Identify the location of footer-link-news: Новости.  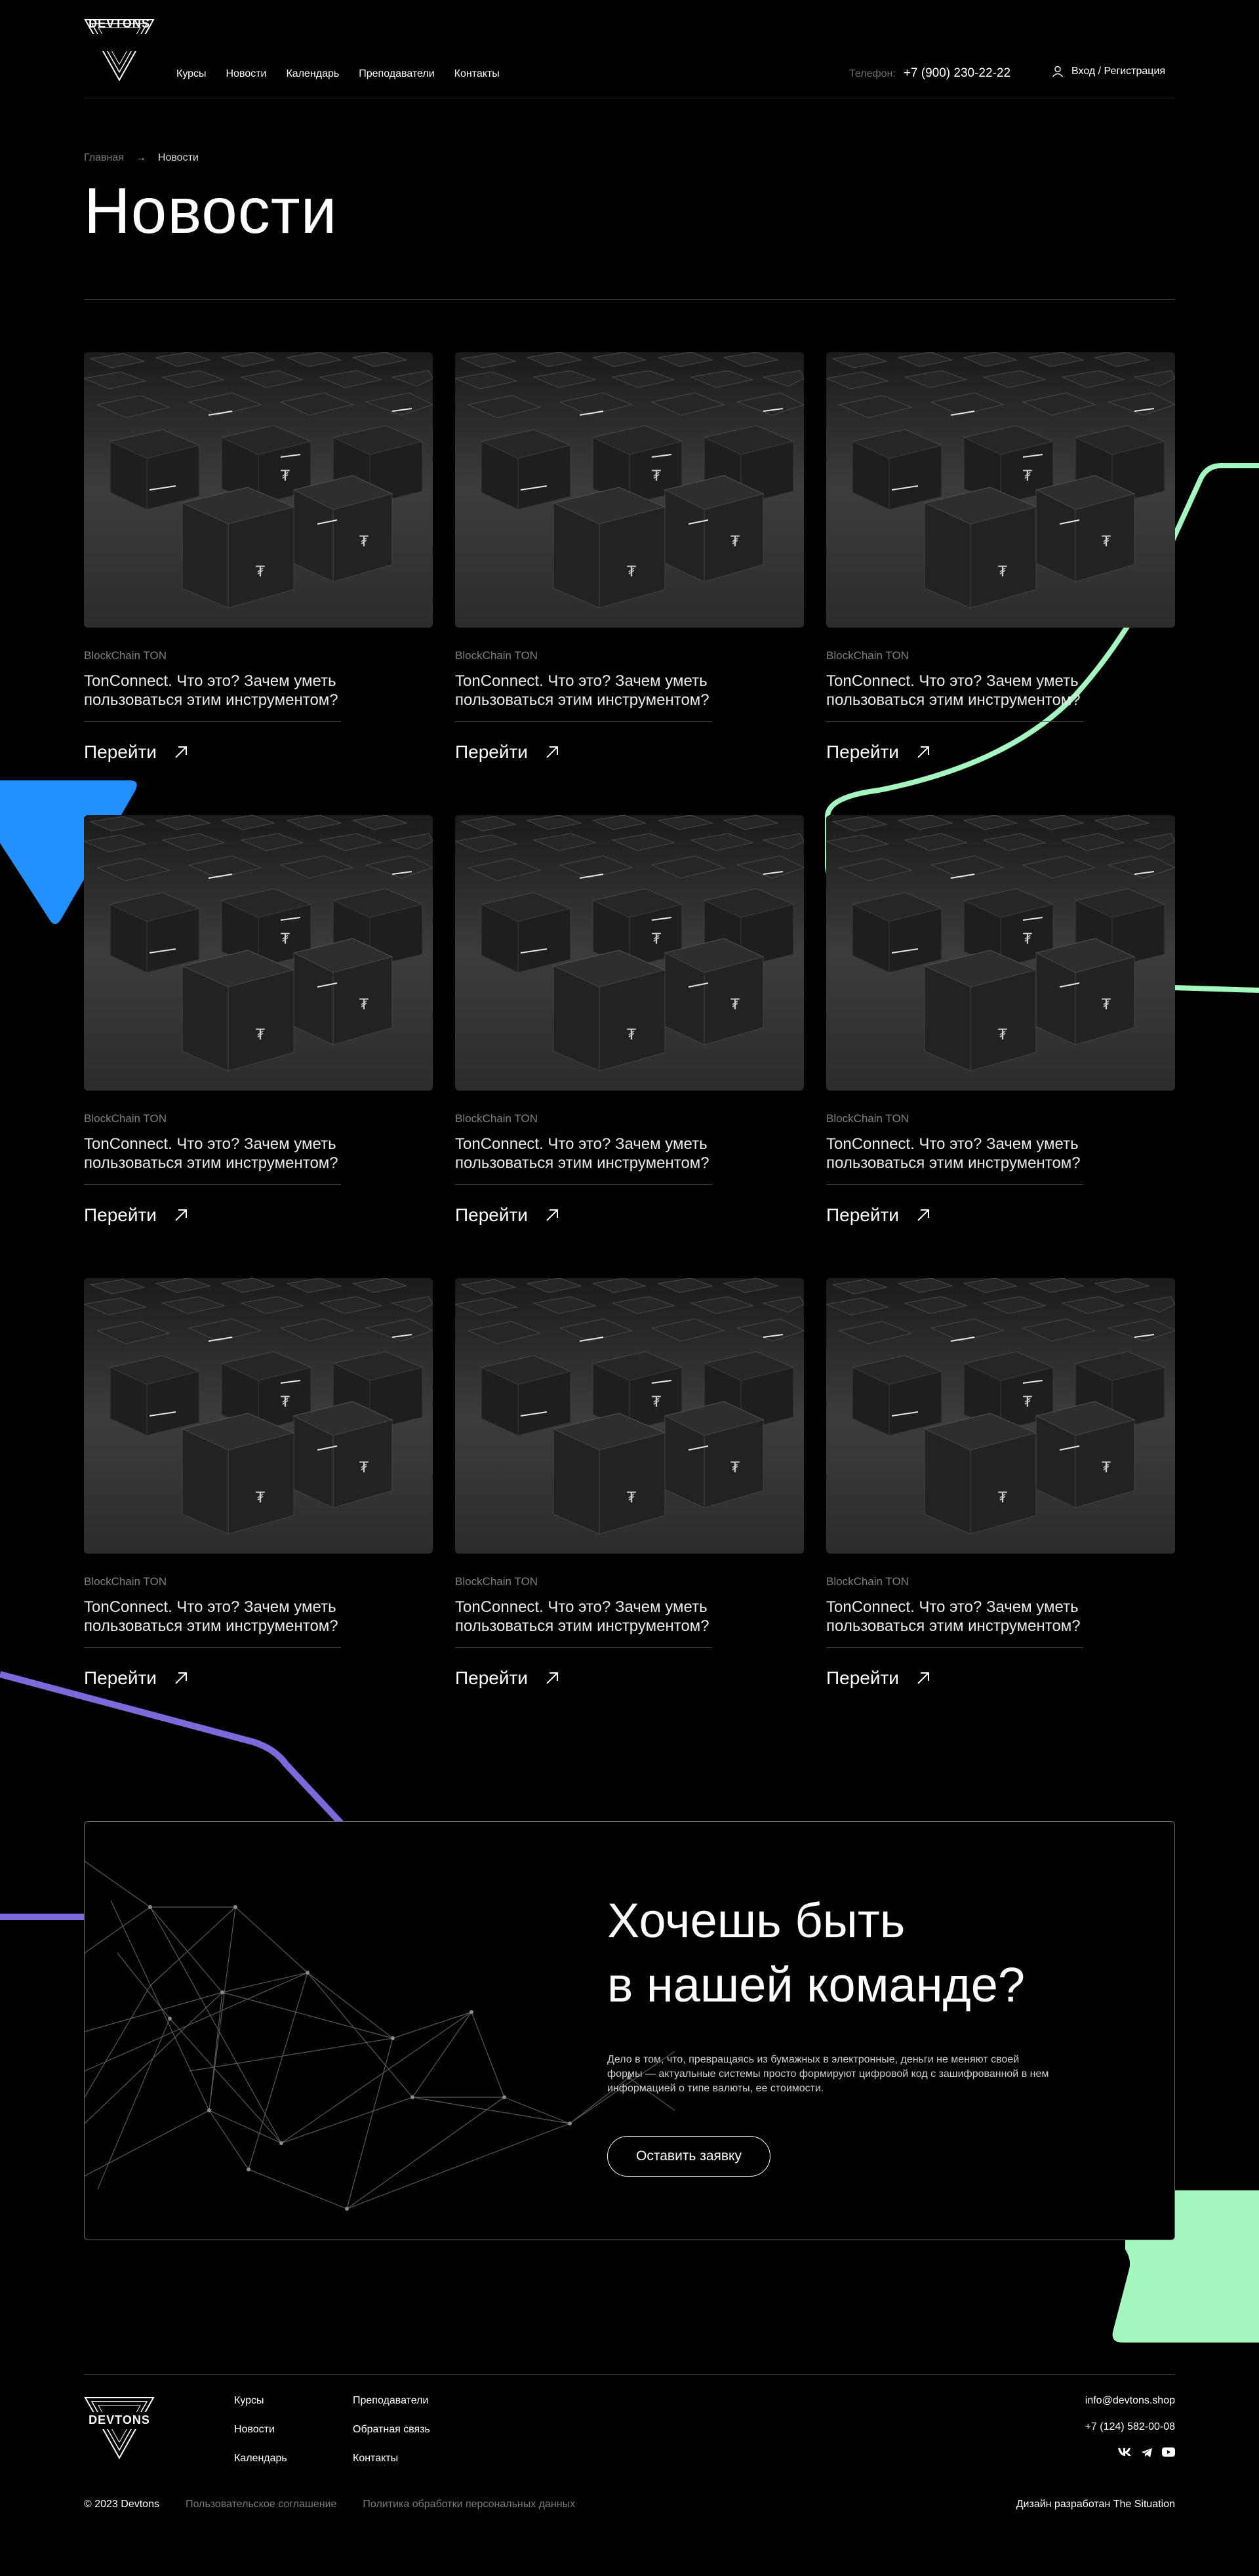
(261, 2430).